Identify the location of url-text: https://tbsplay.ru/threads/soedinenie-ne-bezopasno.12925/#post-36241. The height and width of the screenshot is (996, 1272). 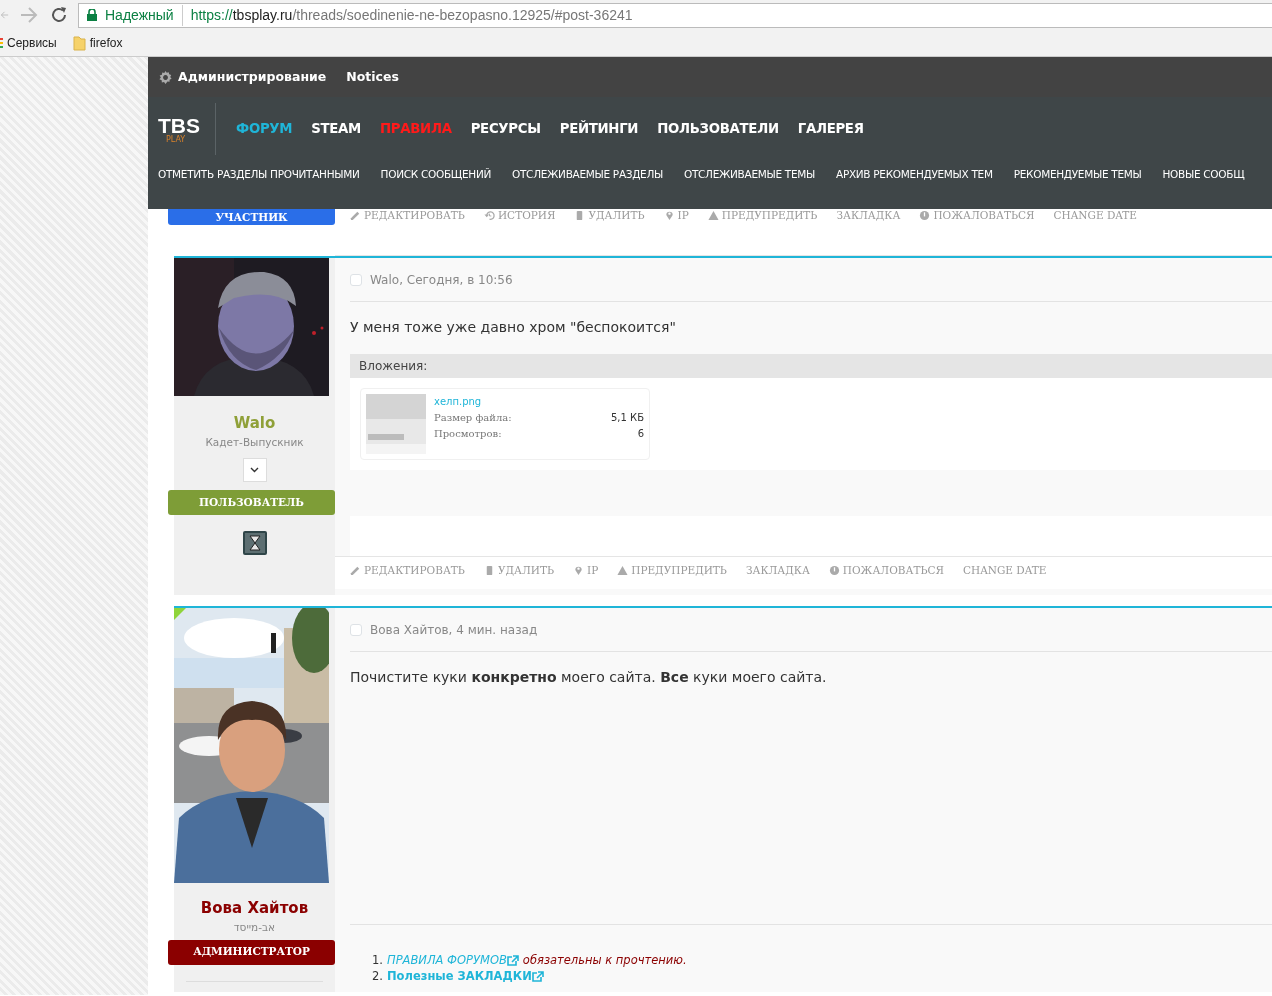
(411, 15).